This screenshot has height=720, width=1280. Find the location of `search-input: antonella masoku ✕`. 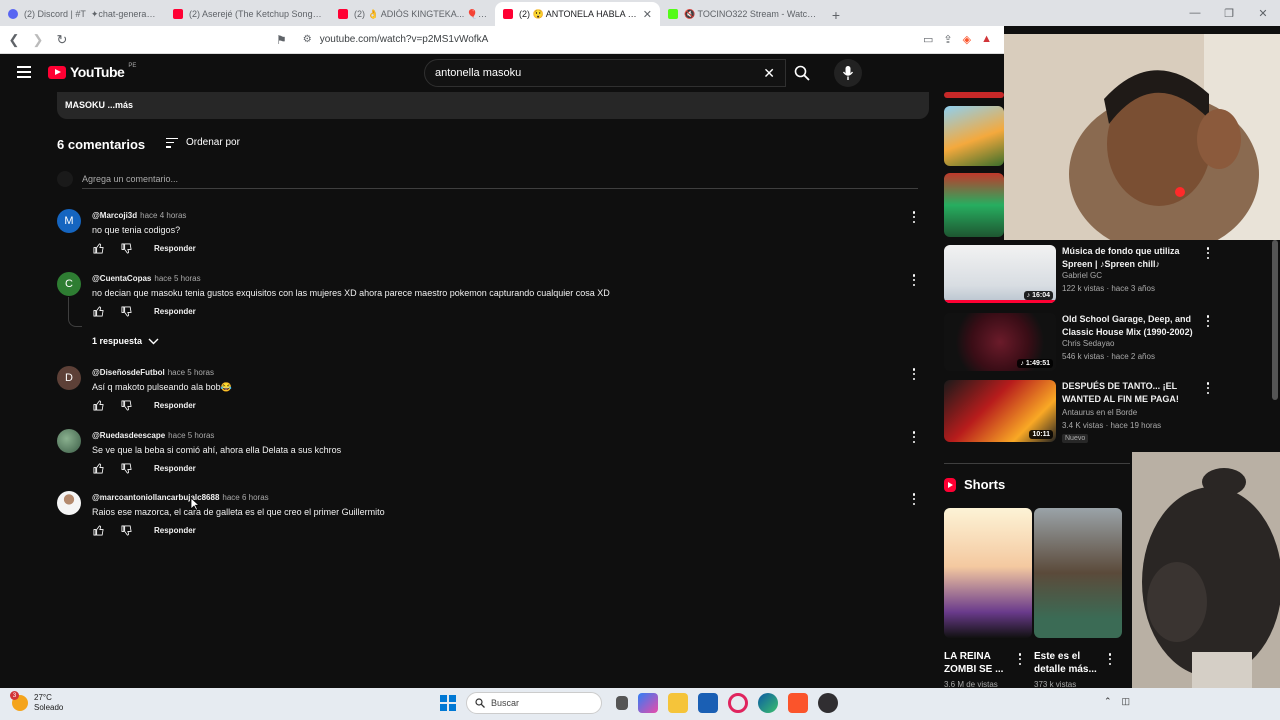

search-input: antonella masoku ✕ is located at coordinates (605, 73).